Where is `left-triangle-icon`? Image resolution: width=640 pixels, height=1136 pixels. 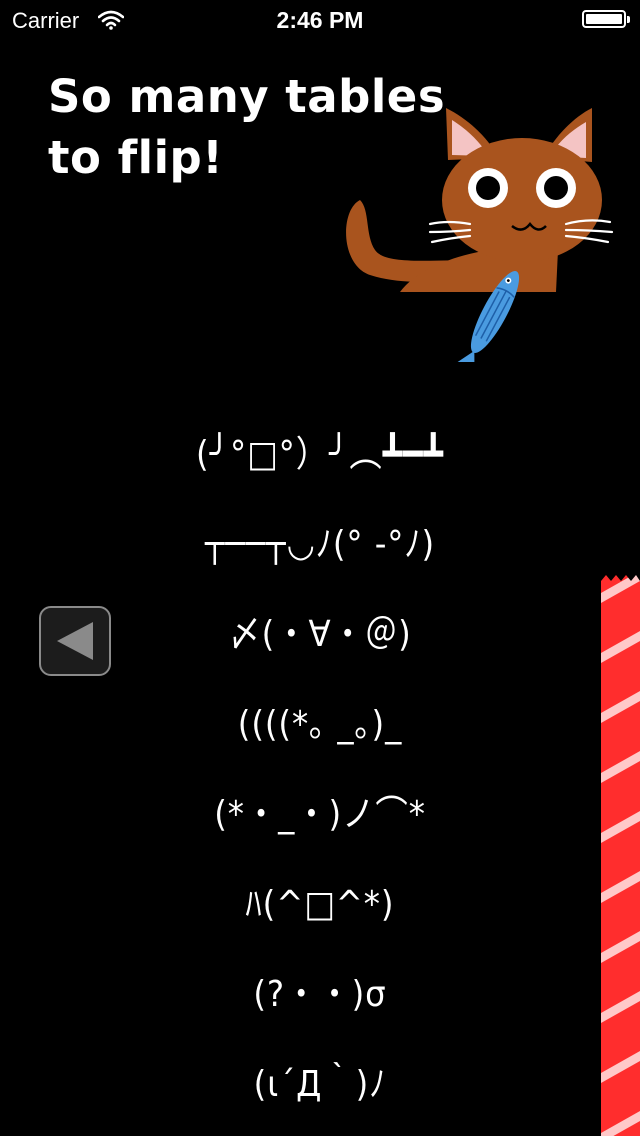
left-triangle-icon is located at coordinates (75, 641).